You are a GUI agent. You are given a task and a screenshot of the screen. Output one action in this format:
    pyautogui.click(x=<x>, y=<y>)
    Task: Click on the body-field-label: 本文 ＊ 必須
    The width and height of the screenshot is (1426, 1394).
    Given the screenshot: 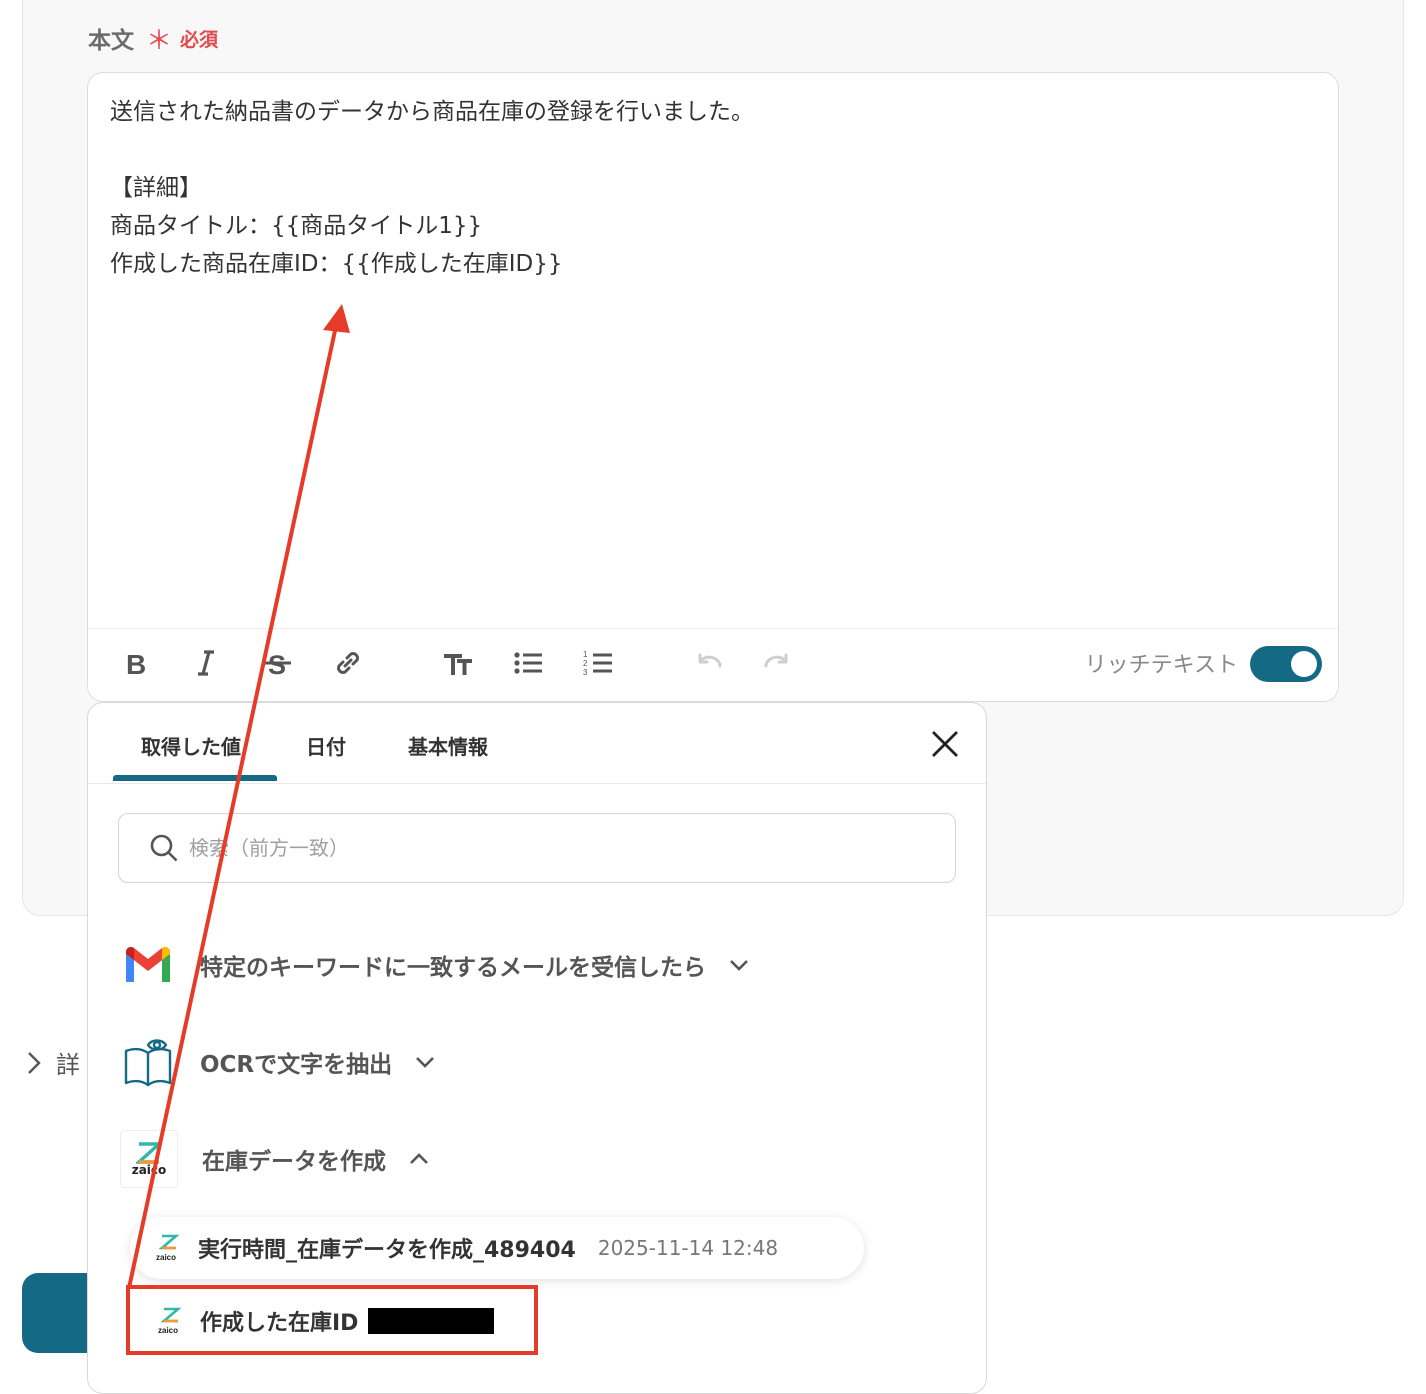 What is the action you would take?
    pyautogui.click(x=153, y=38)
    